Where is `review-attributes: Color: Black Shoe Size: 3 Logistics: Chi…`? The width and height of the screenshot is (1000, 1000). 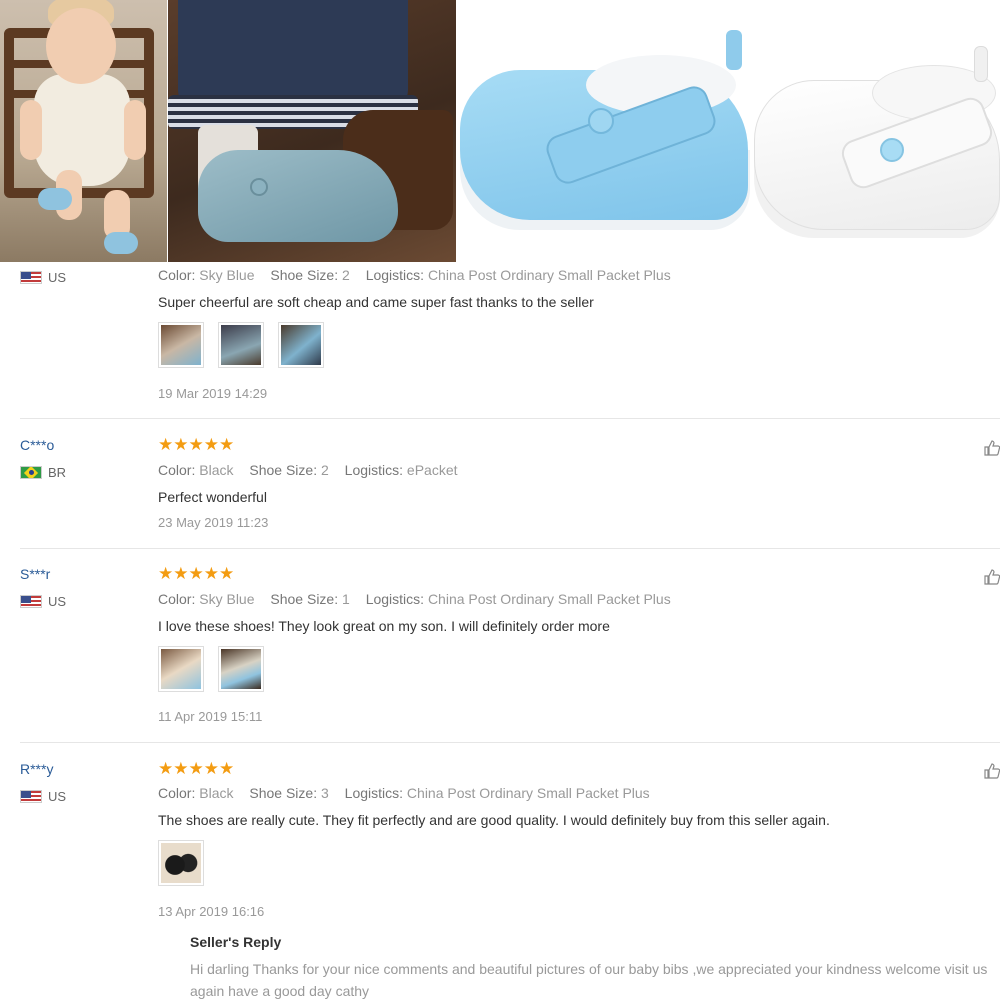 review-attributes: Color: Black Shoe Size: 3 Logistics: Chi… is located at coordinates (404, 793).